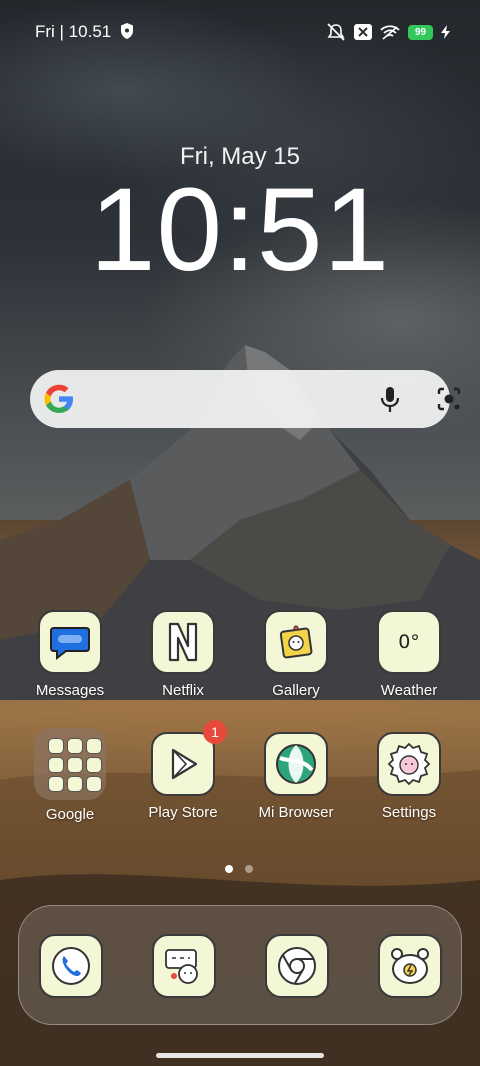 The image size is (480, 1066). What do you see at coordinates (183, 690) in the screenshot?
I see `app-label: Netflix` at bounding box center [183, 690].